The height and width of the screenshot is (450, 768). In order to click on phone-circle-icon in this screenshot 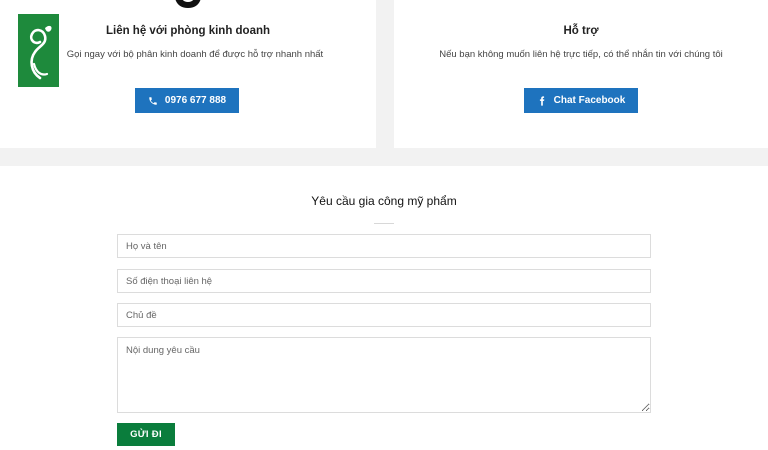, I will do `click(188, 4)`.